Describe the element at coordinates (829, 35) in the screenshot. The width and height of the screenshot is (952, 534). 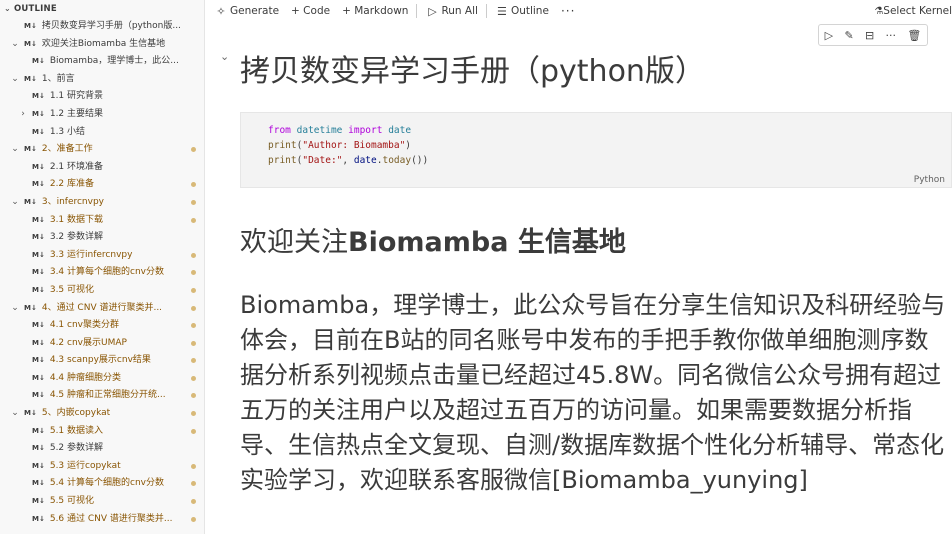
I see `run-cell-icon: ▷` at that location.